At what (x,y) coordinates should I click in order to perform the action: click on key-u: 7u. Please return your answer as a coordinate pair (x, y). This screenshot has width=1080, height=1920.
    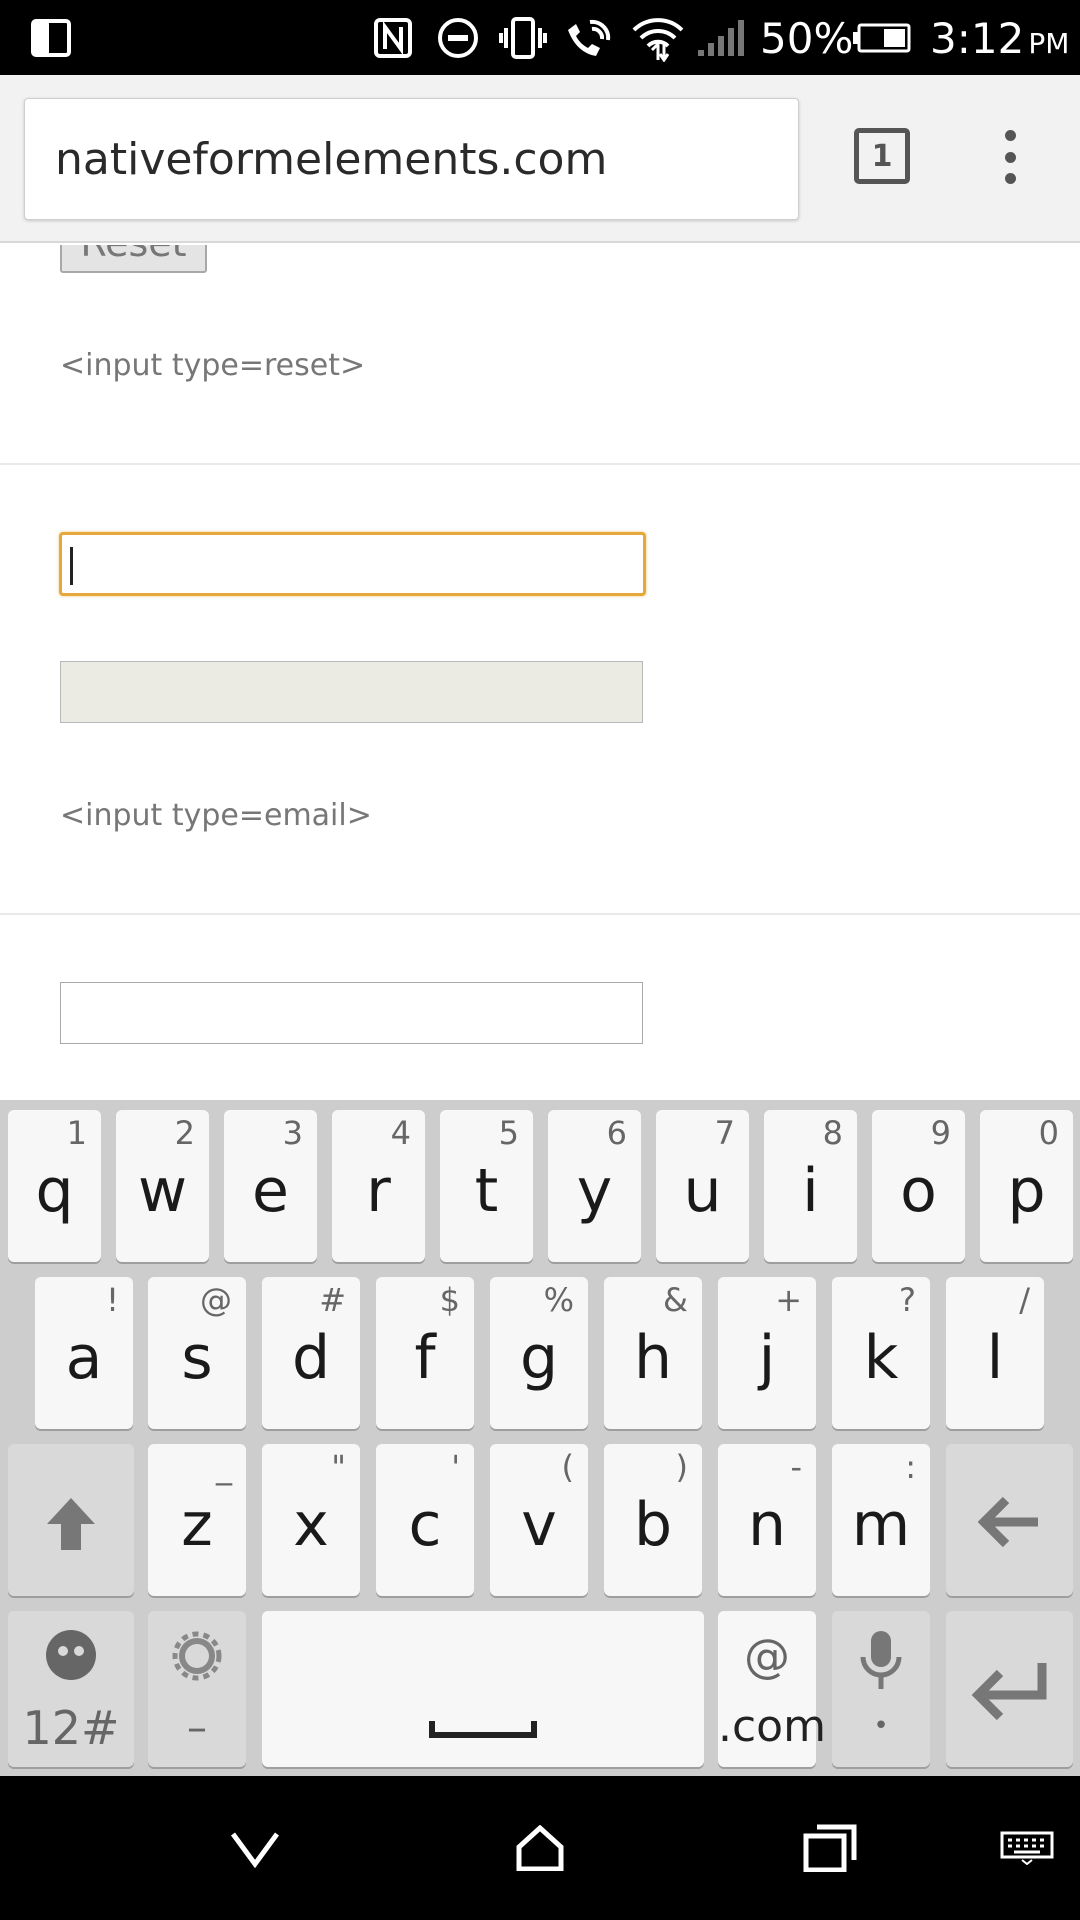
    Looking at the image, I should click on (702, 1186).